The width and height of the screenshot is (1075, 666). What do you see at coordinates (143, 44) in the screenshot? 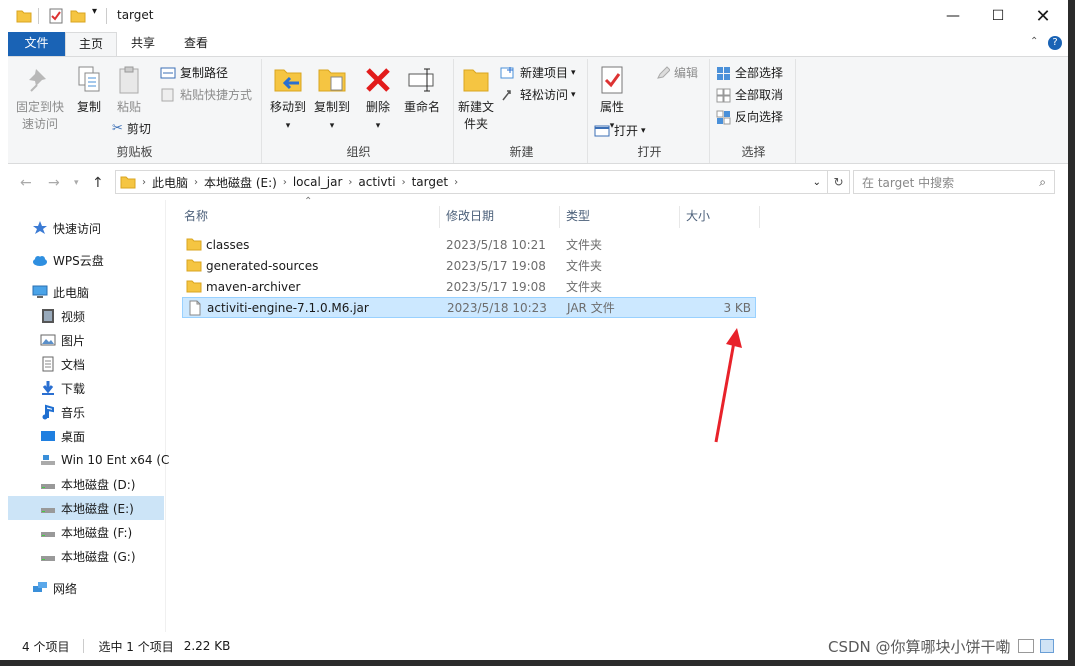
I see `tab-share: 共享` at bounding box center [143, 44].